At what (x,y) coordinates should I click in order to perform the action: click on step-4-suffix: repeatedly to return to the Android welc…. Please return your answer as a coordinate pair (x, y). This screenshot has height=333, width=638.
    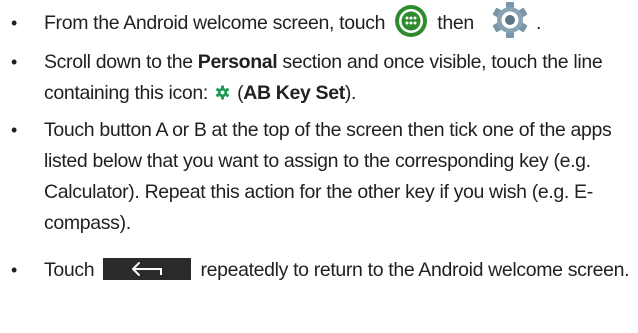
    Looking at the image, I should click on (415, 270).